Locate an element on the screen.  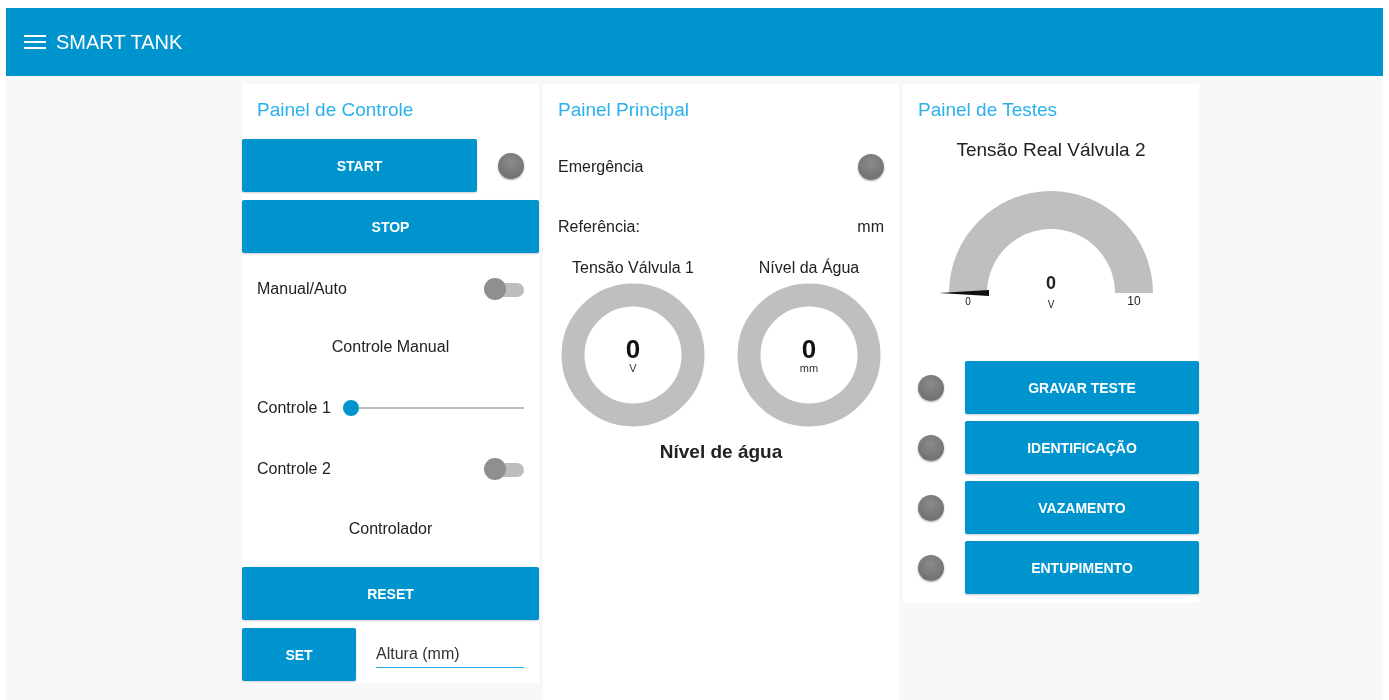
stop-button: STOP is located at coordinates (390, 226).